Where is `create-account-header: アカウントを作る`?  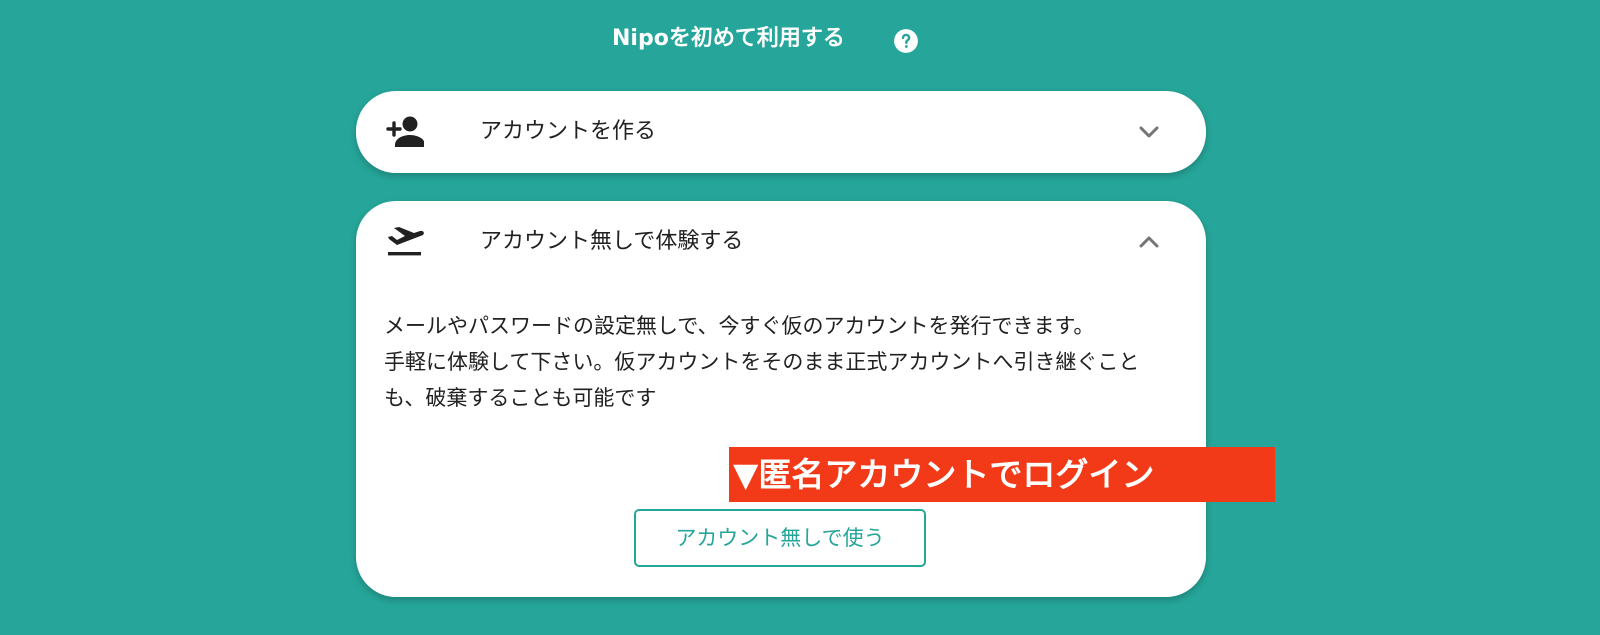 create-account-header: アカウントを作る is located at coordinates (781, 132).